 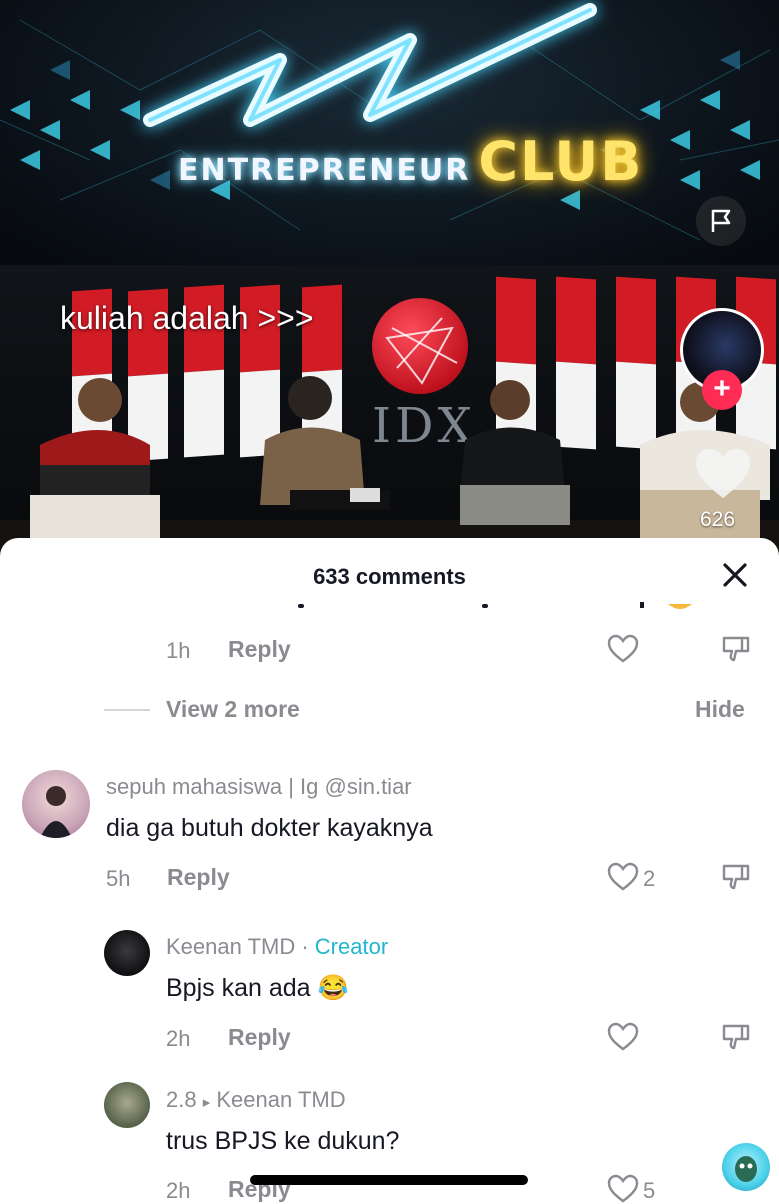 What do you see at coordinates (259, 787) in the screenshot?
I see `comment-username: sepuh mahasiswa | Ig @sin.tiar` at bounding box center [259, 787].